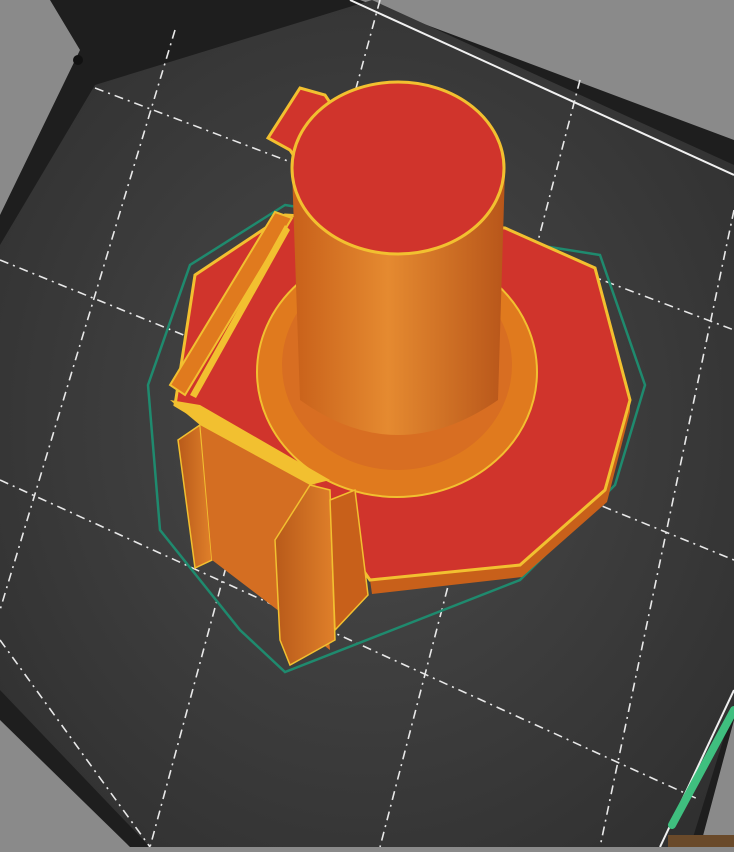 This screenshot has height=852, width=734. Describe the element at coordinates (701, 841) in the screenshot. I see `wipe-tower-base` at that location.